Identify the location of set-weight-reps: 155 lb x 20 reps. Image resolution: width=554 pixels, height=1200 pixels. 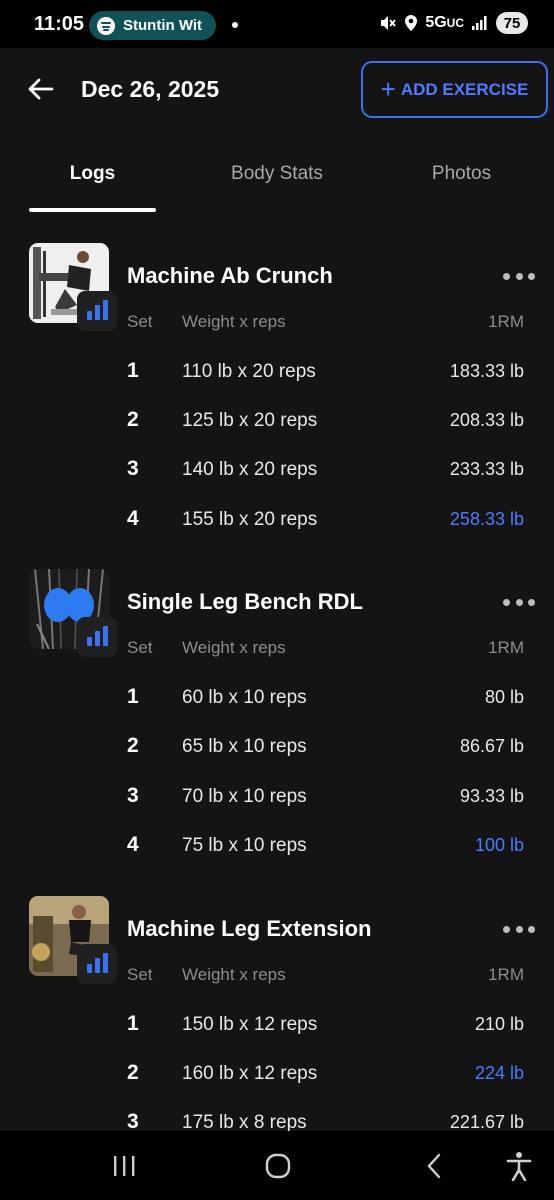
(250, 519).